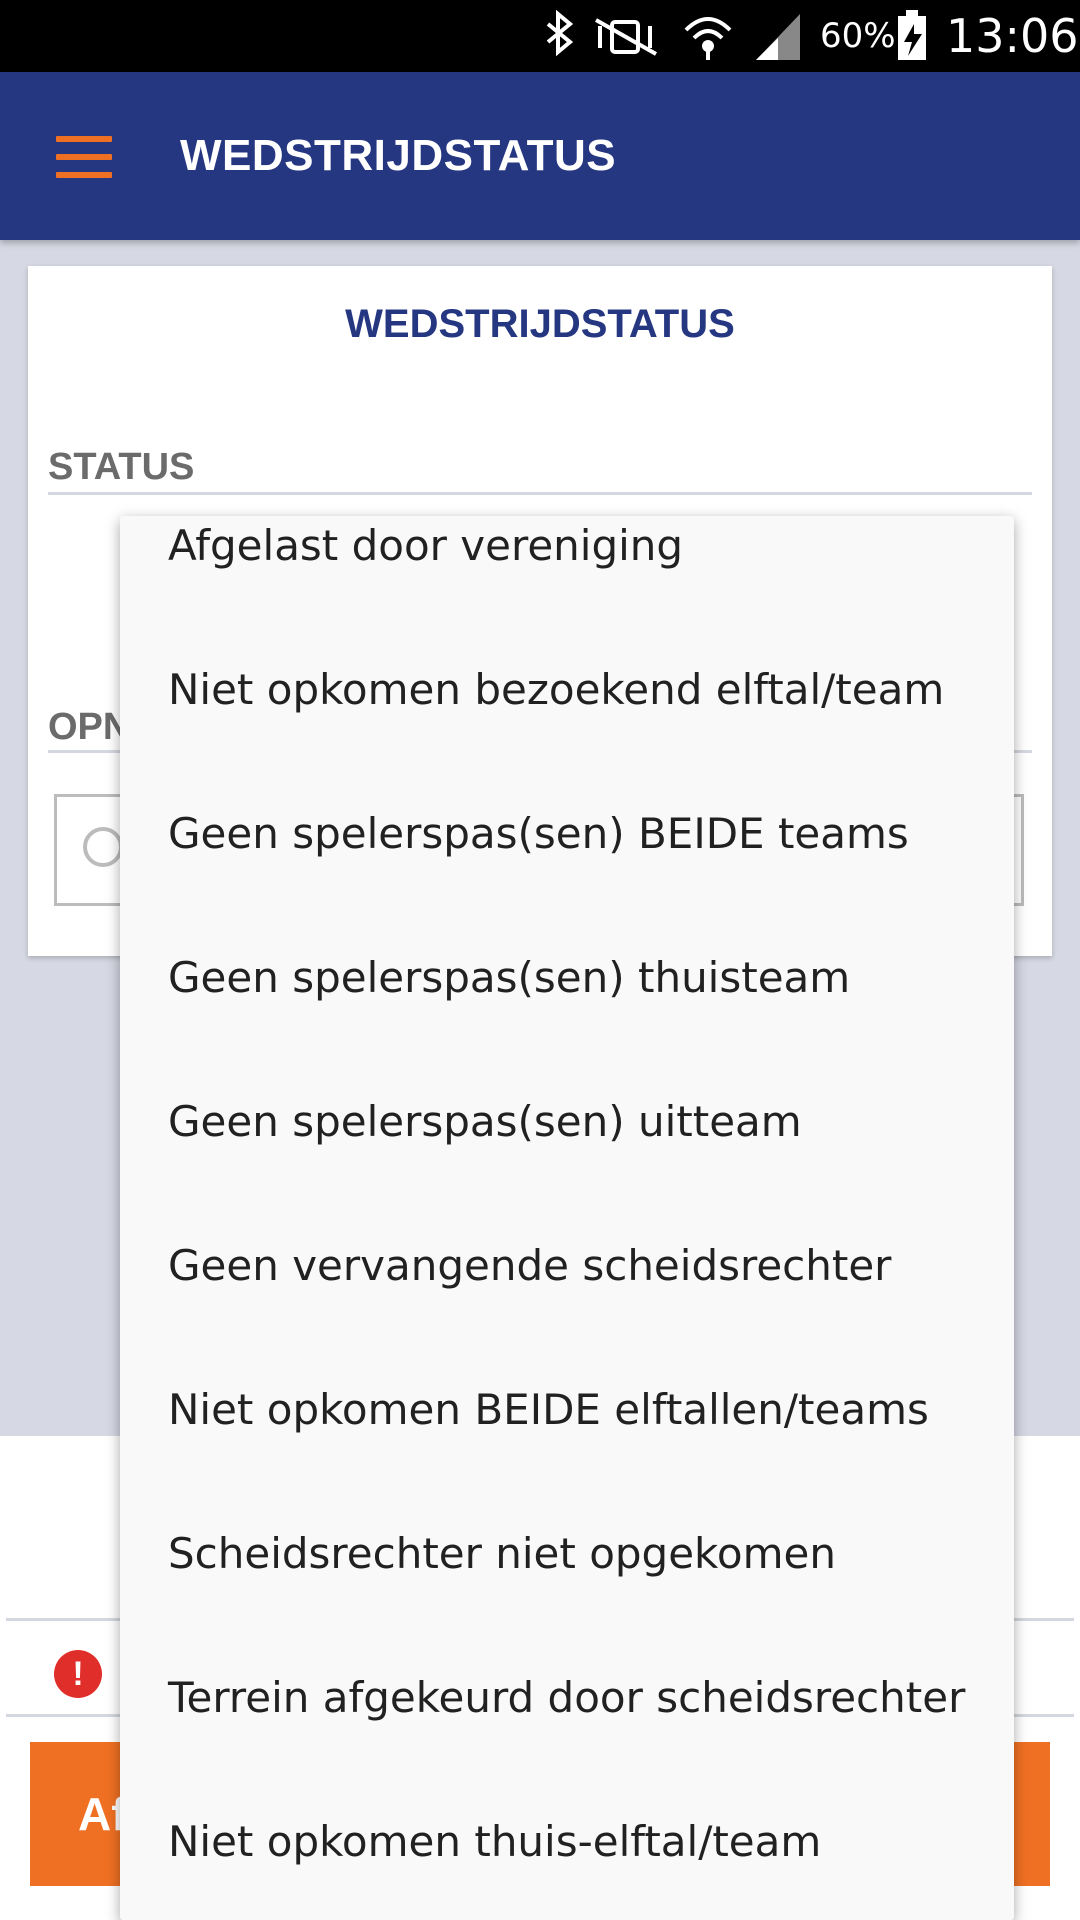 The image size is (1080, 1920). Describe the element at coordinates (540, 324) in the screenshot. I see `card-title: WEDSTRIJDSTATUS` at that location.